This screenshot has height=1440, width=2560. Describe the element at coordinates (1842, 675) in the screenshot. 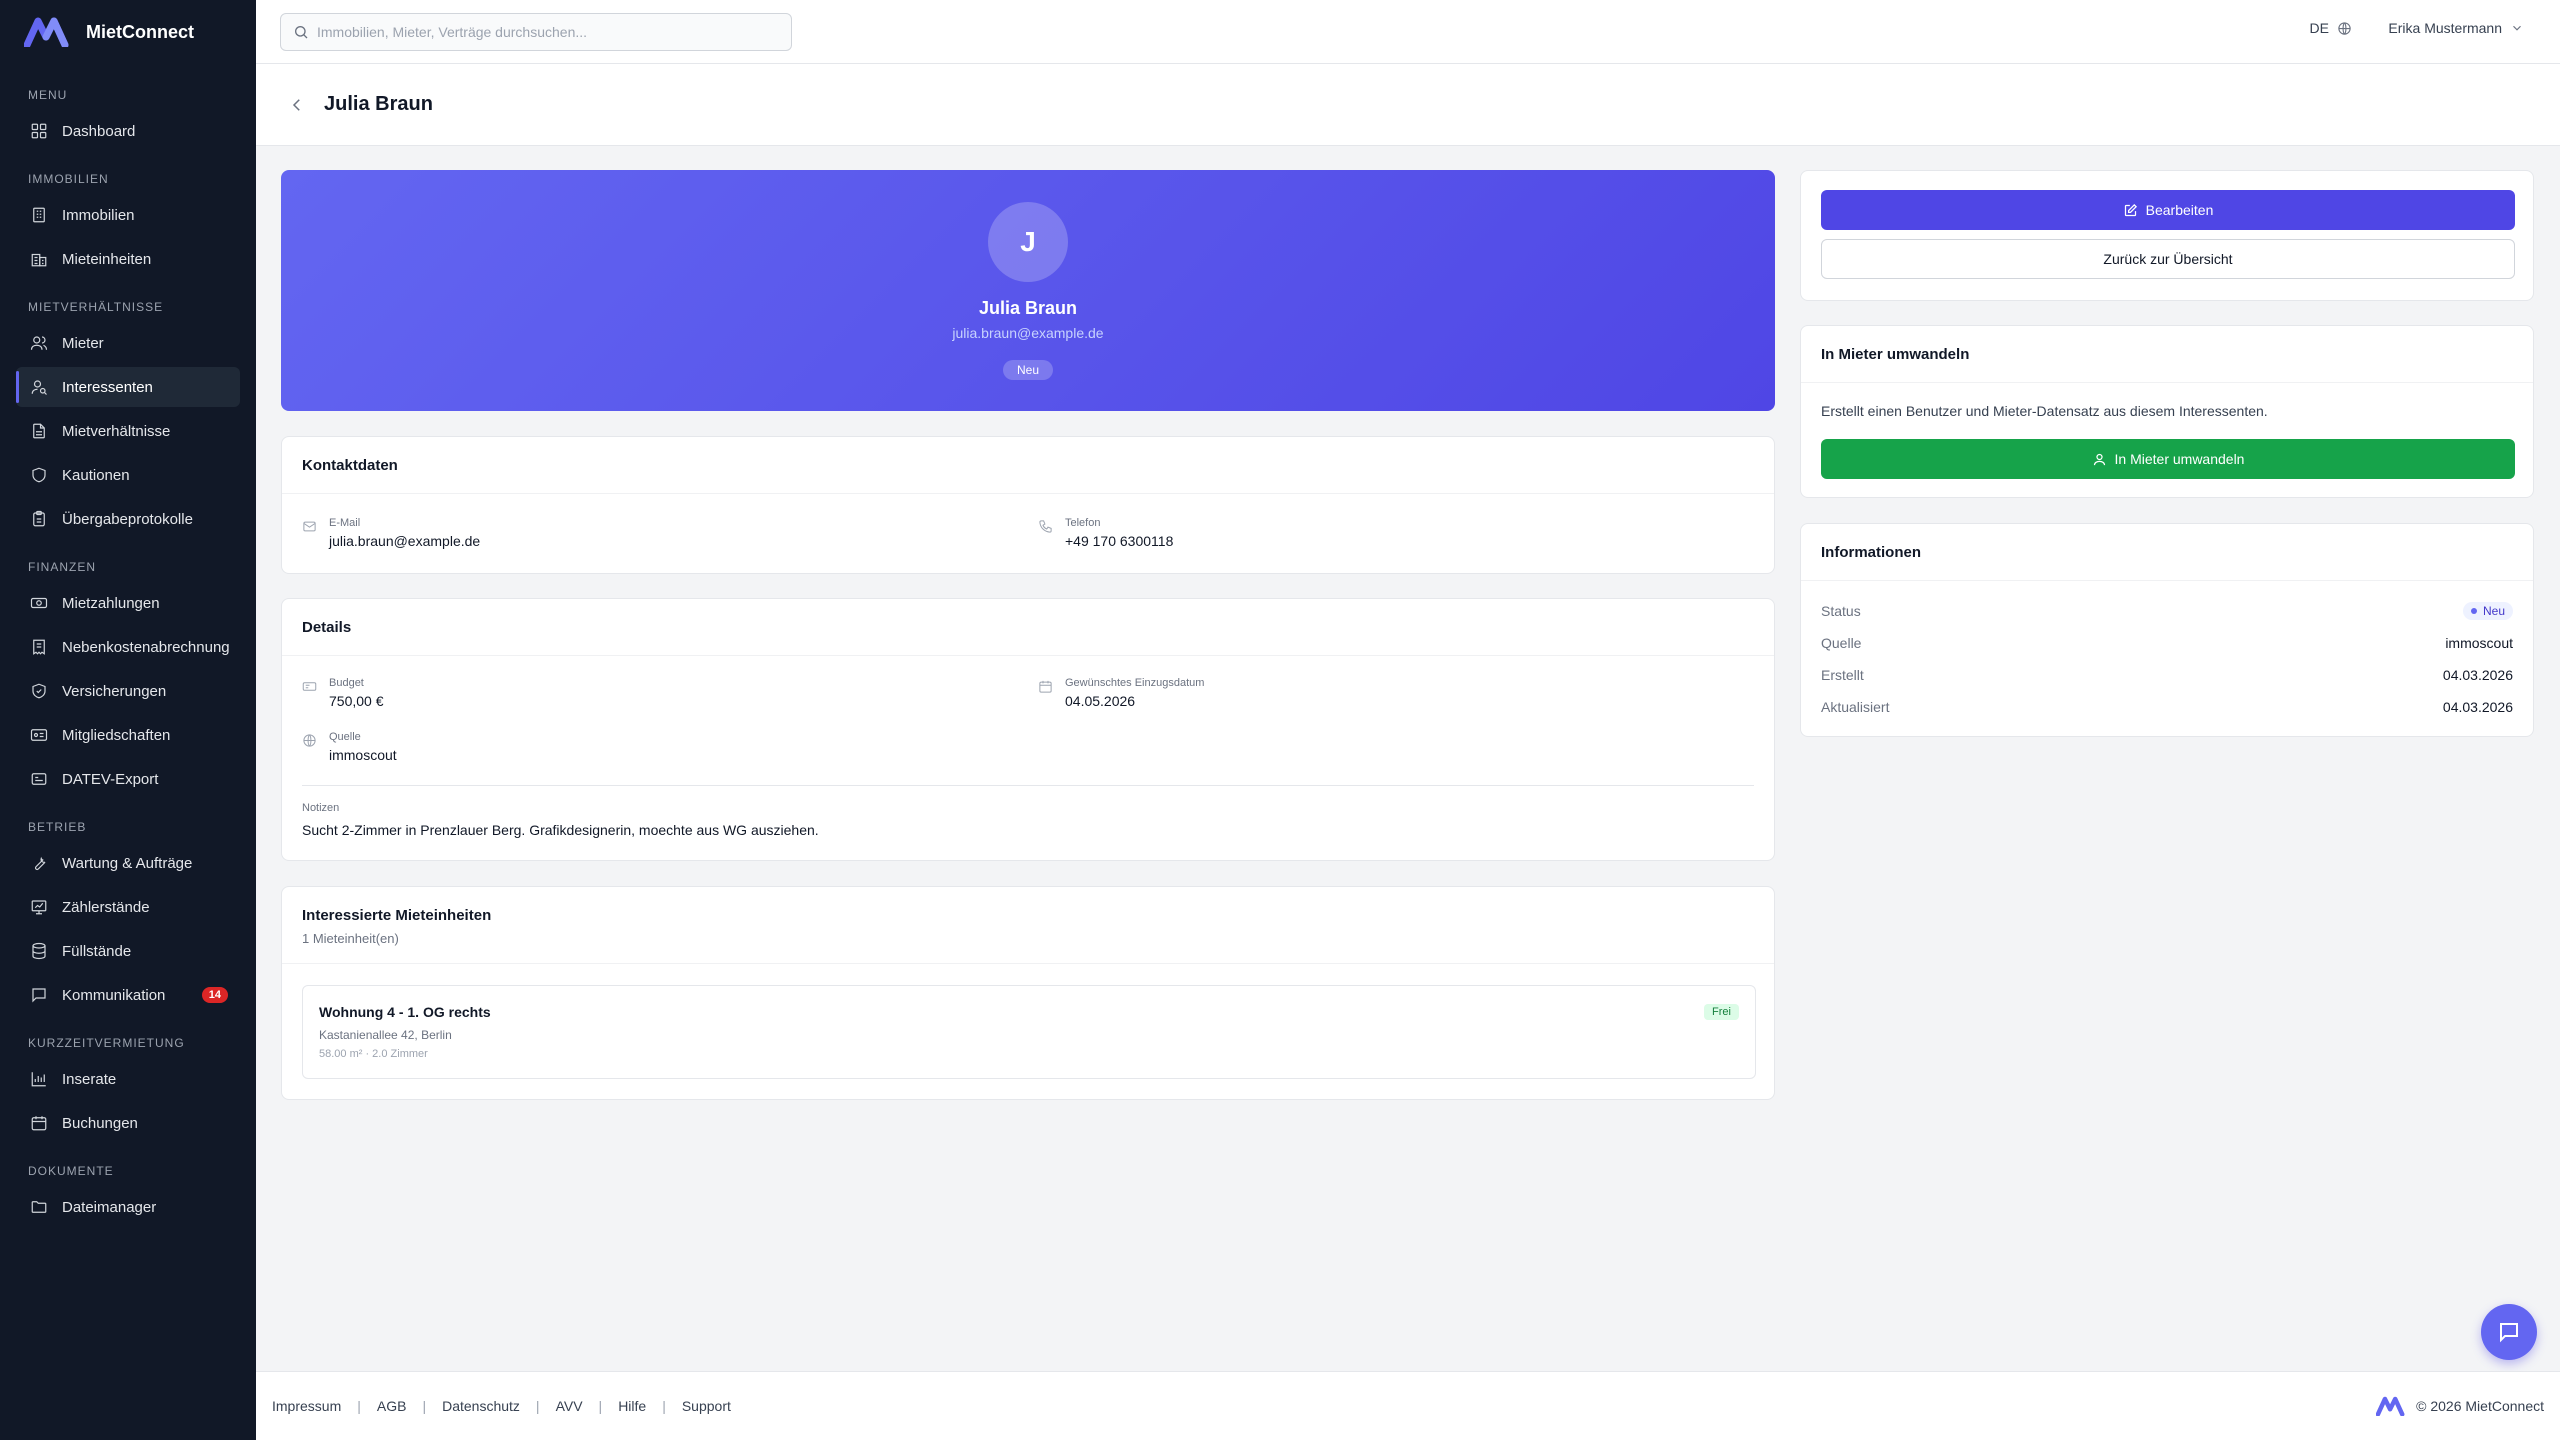

I see `info-key: Erstellt` at that location.